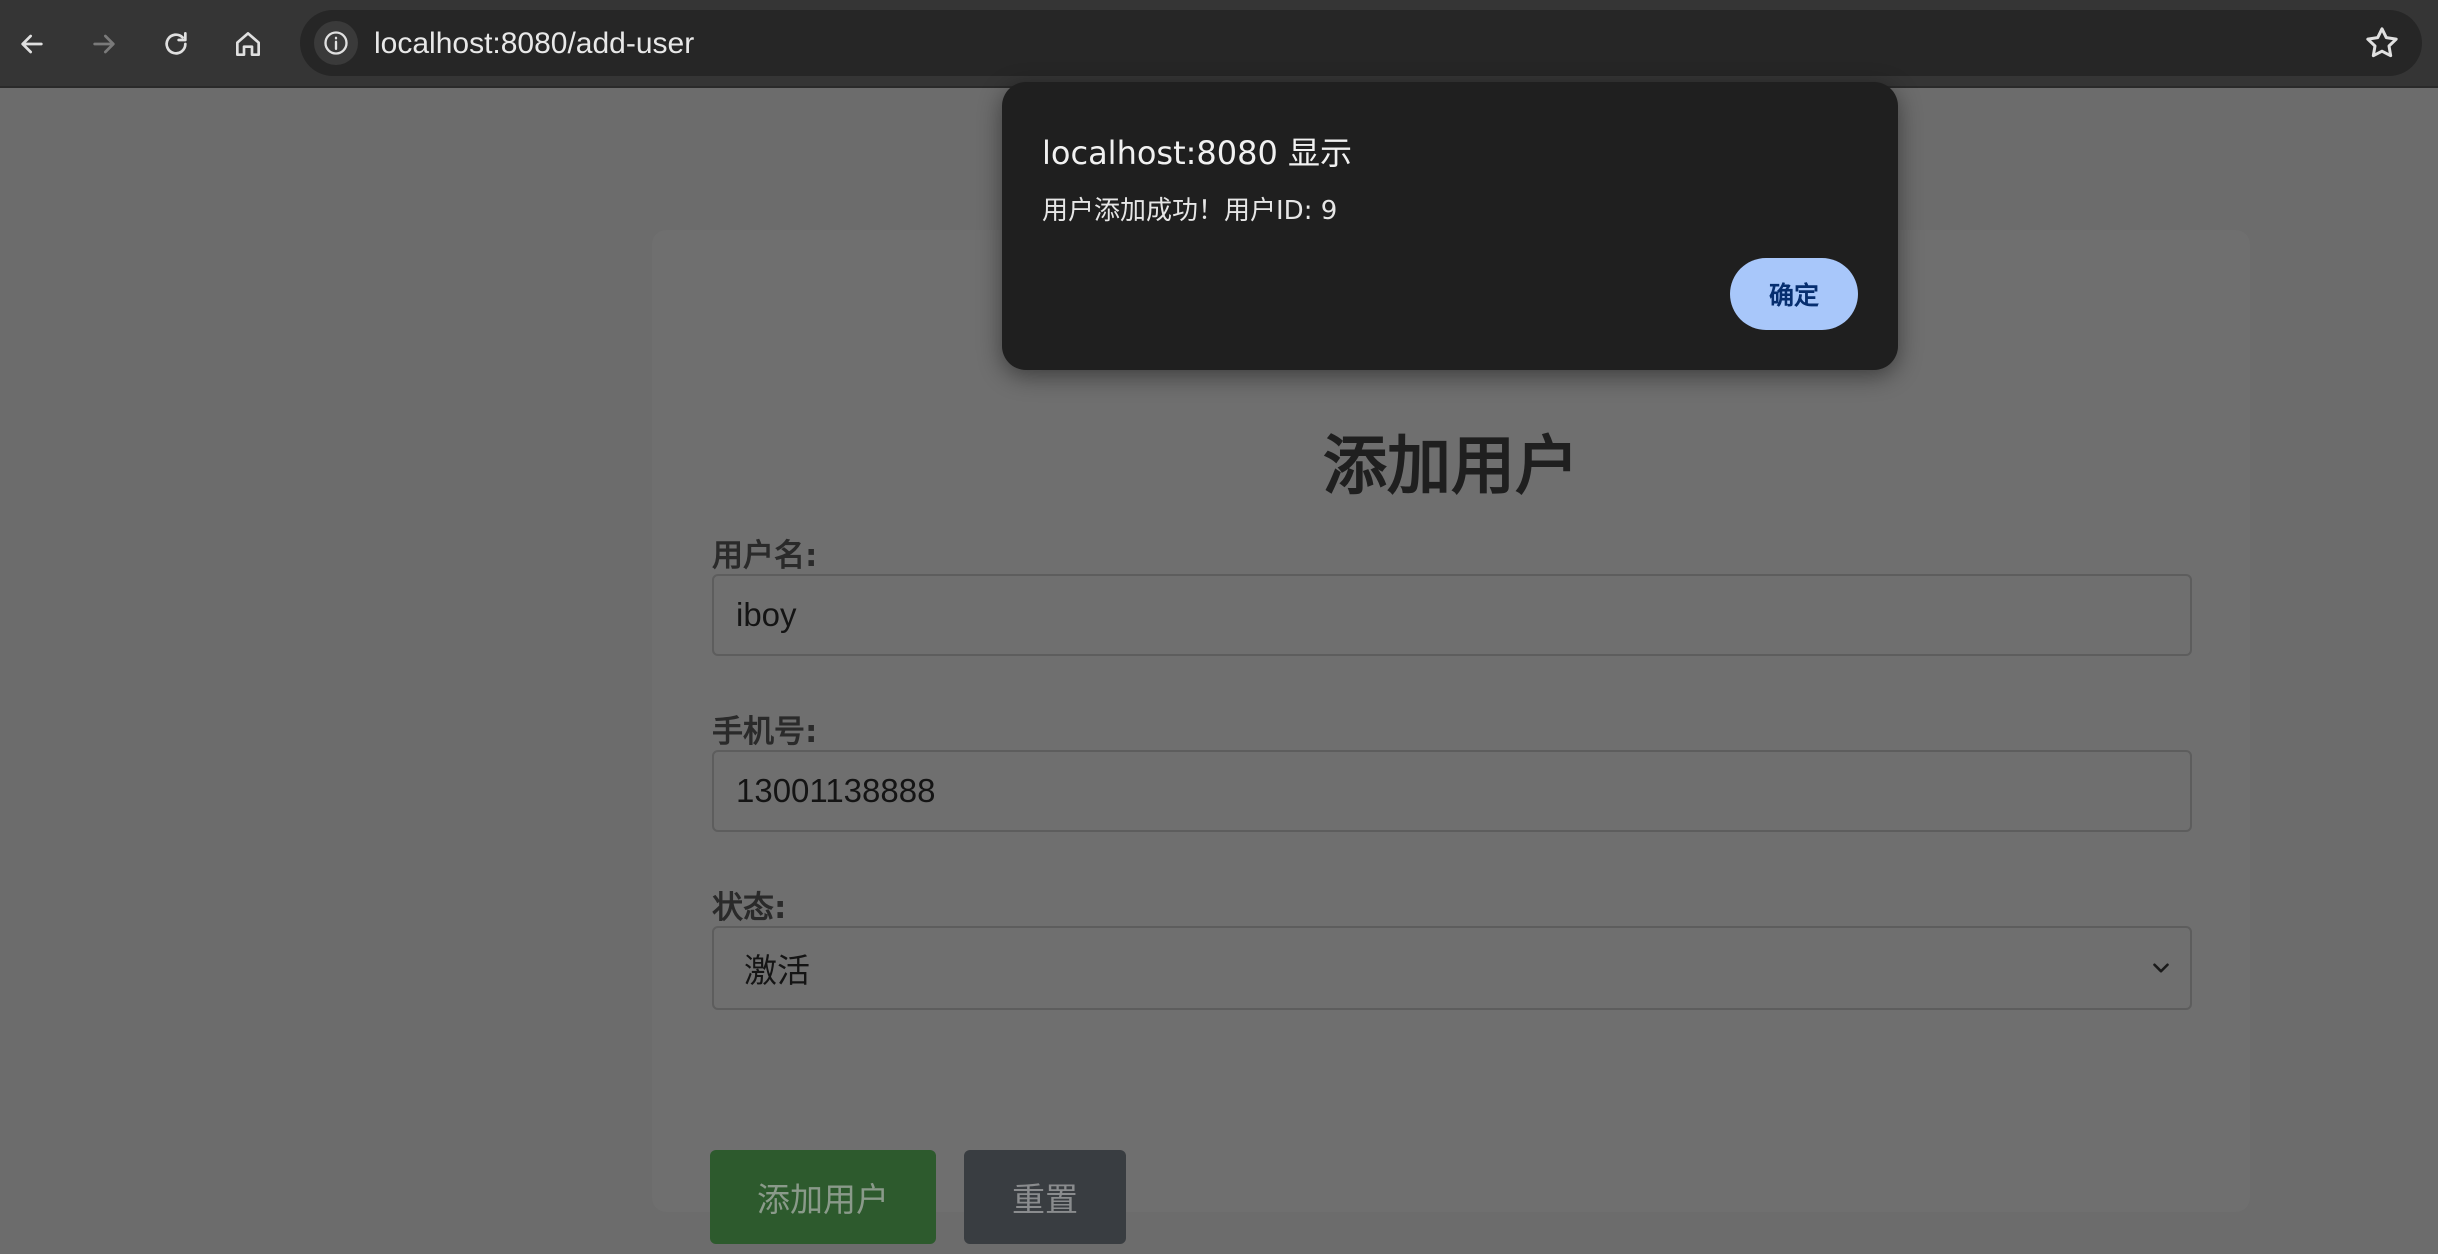 The height and width of the screenshot is (1254, 2438). Describe the element at coordinates (1190, 211) in the screenshot. I see `dialog-message: 用户添加成功！用户ID: 9` at that location.